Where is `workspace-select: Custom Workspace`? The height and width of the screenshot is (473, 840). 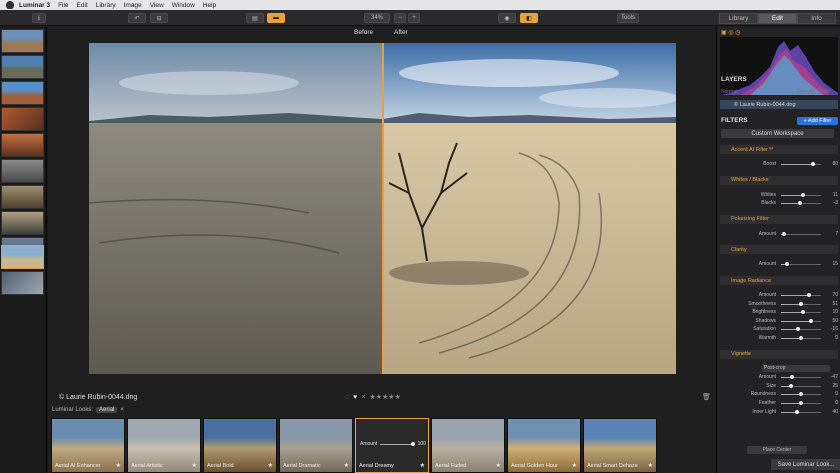 workspace-select: Custom Workspace is located at coordinates (777, 133).